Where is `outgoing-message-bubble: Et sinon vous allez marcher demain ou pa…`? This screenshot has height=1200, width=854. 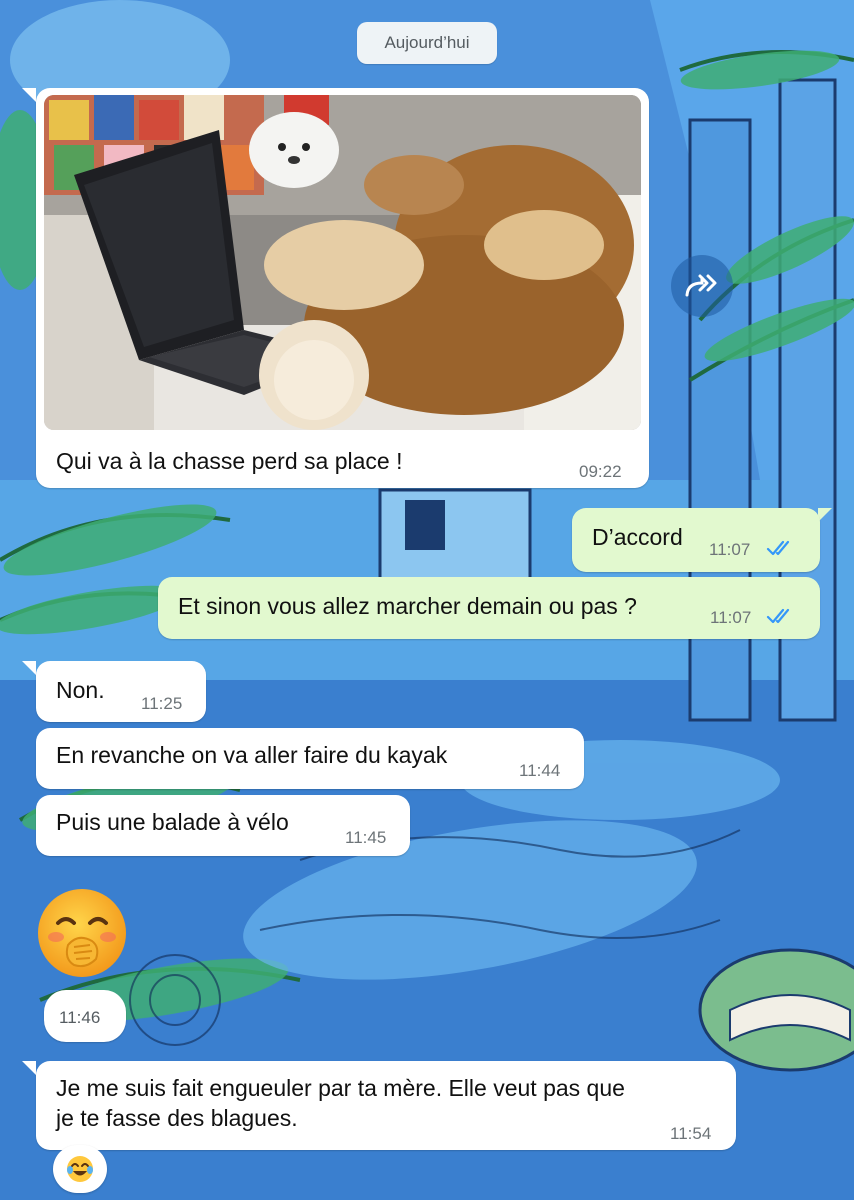
outgoing-message-bubble: Et sinon vous allez marcher demain ou pa… is located at coordinates (489, 608).